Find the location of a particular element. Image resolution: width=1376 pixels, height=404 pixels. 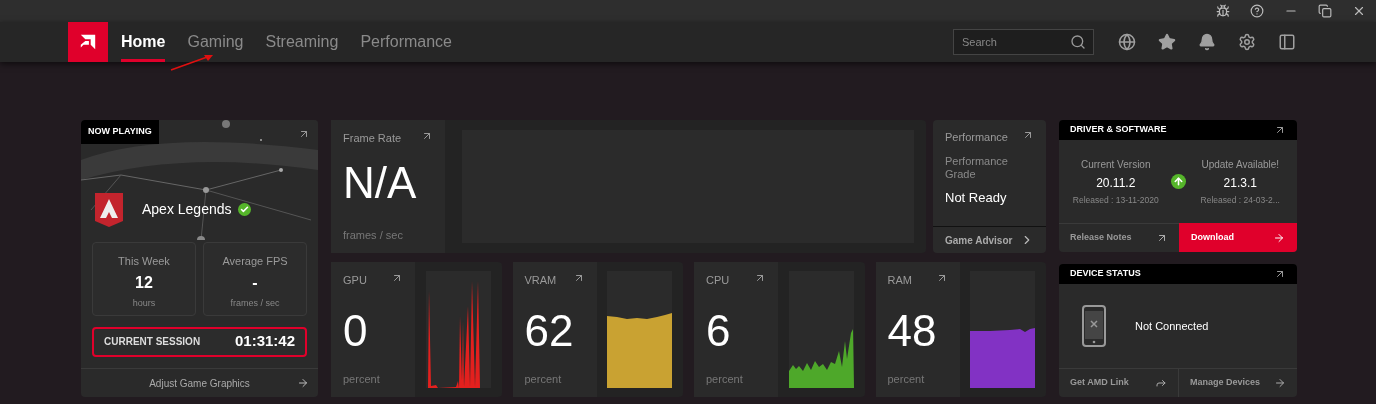

metric-value: 62 is located at coordinates (549, 330).